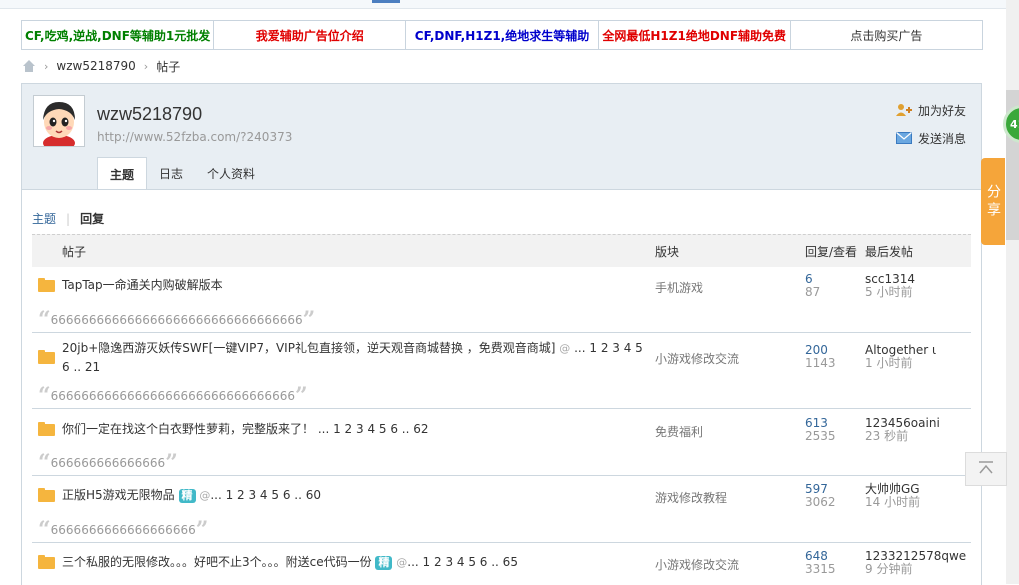  I want to click on last-post-time: 5 小时前, so click(890, 292).